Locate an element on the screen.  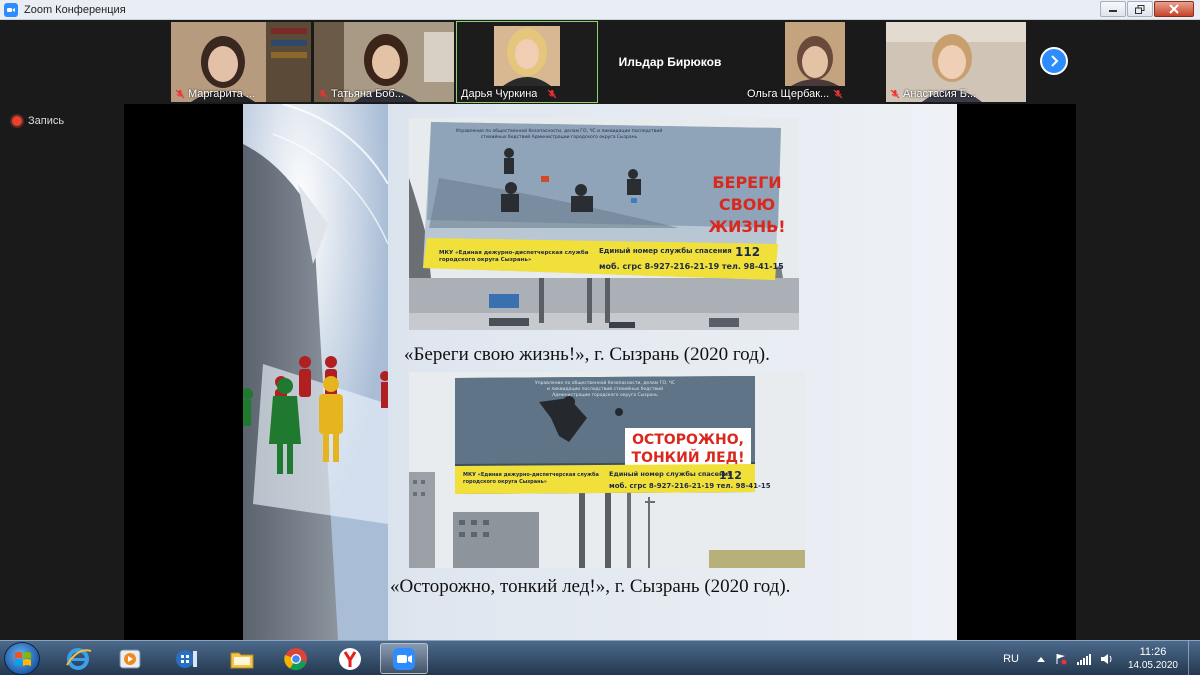
svg-text:Администрации городского округ: Администрации городского округа Сызрань is located at coordinates (605, 395).